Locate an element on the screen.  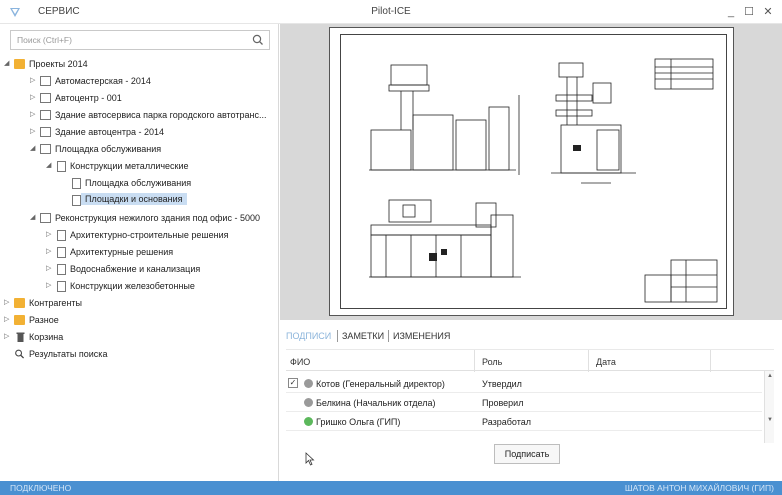
tab-changes: ИЗМЕНЕНИЯ is located at coordinates (421, 336).